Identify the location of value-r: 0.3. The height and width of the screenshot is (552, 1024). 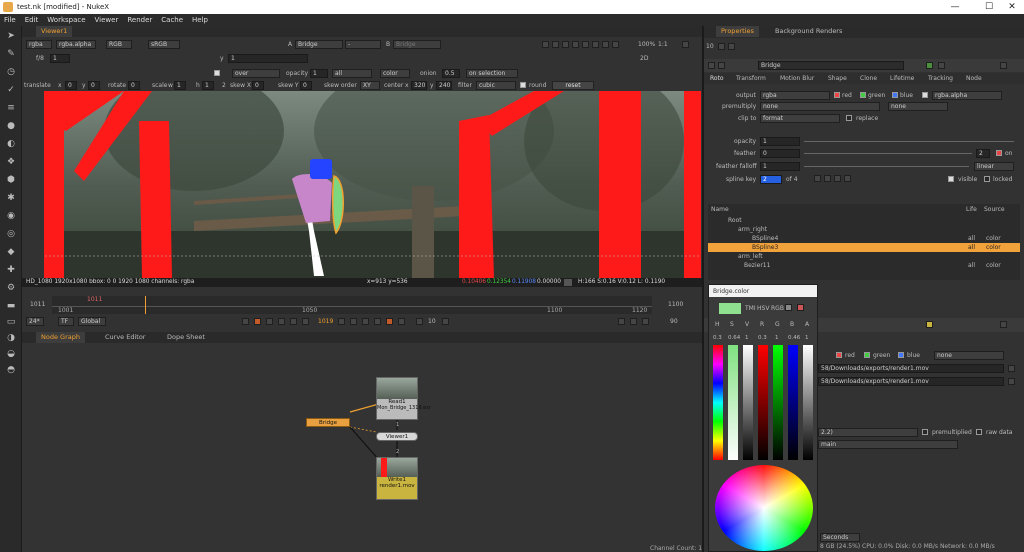
(762, 338).